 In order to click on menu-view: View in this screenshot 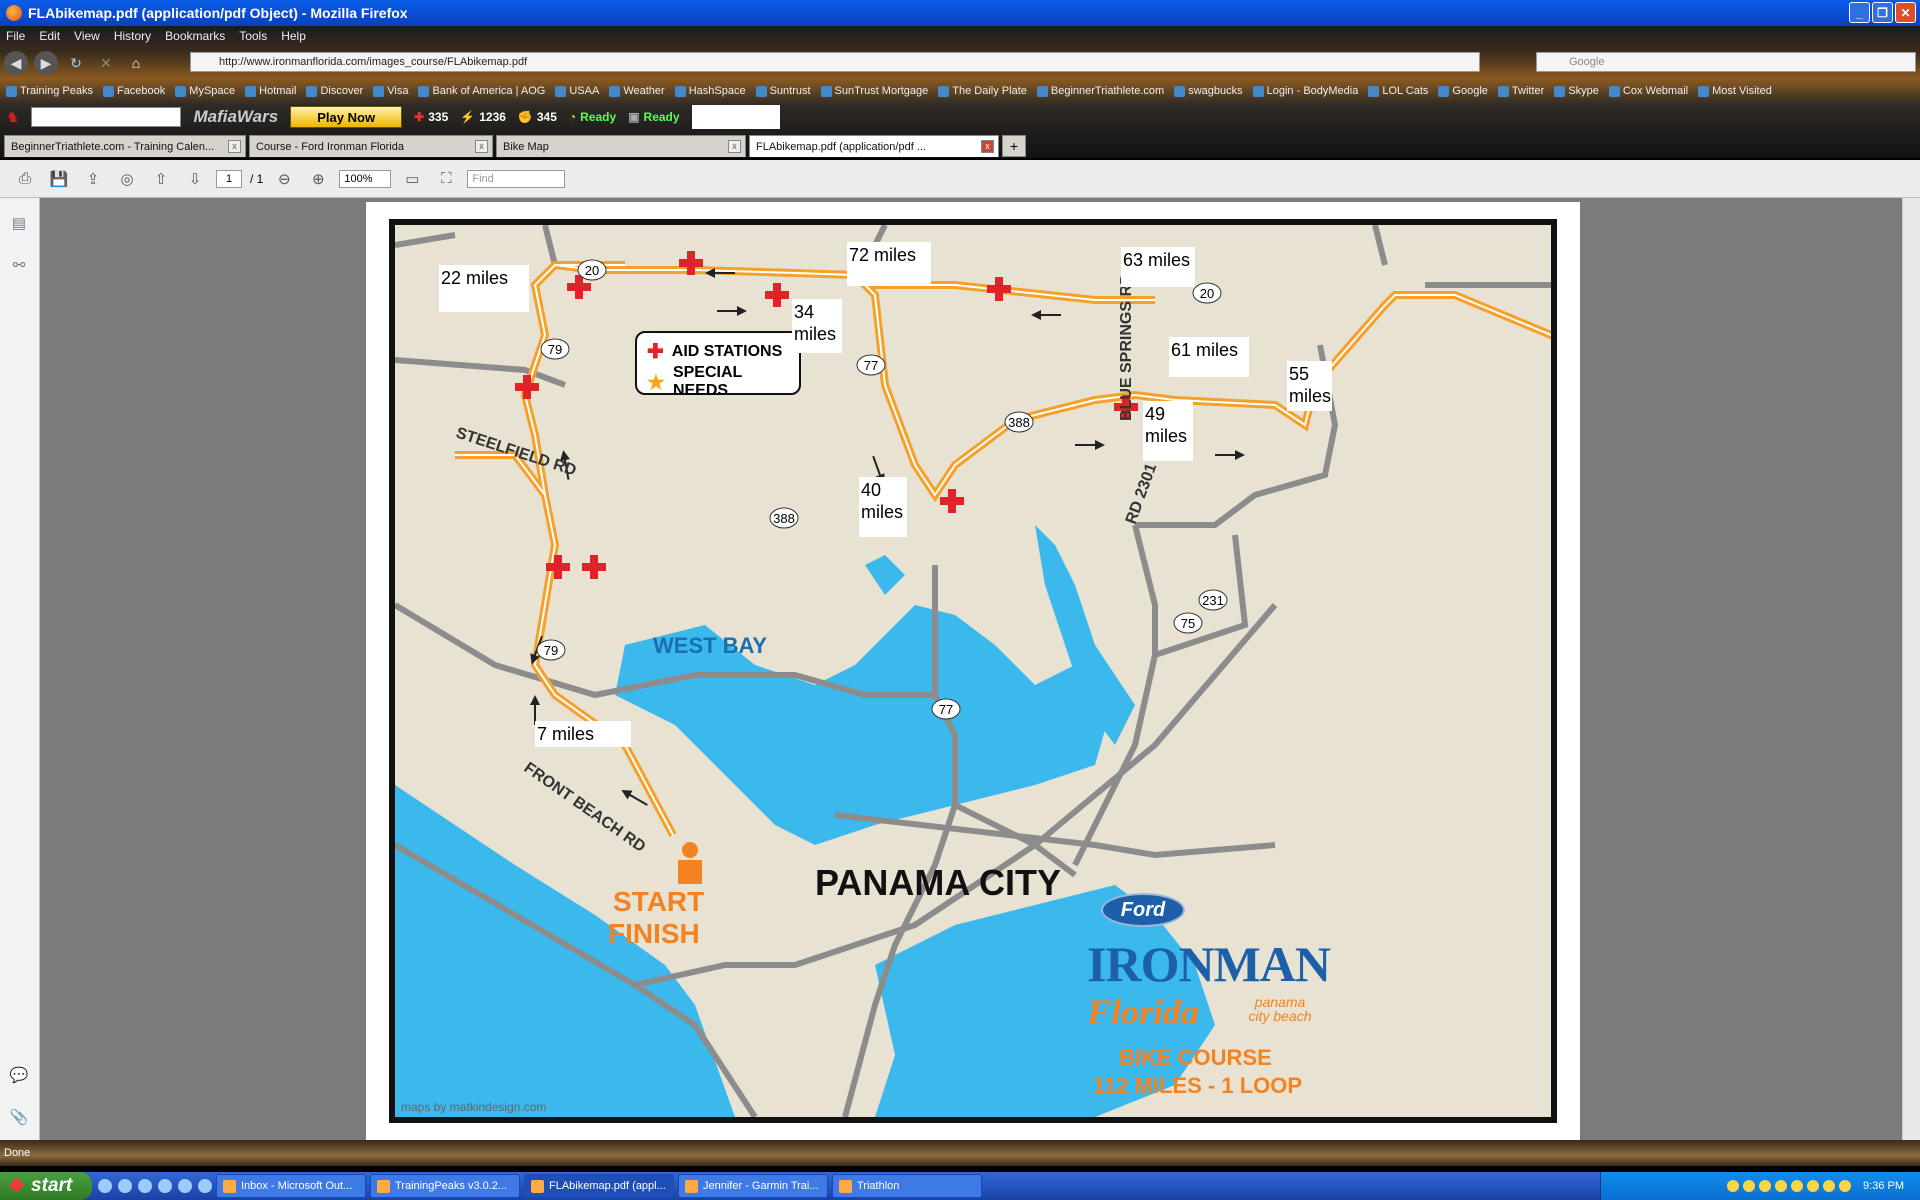, I will do `click(87, 36)`.